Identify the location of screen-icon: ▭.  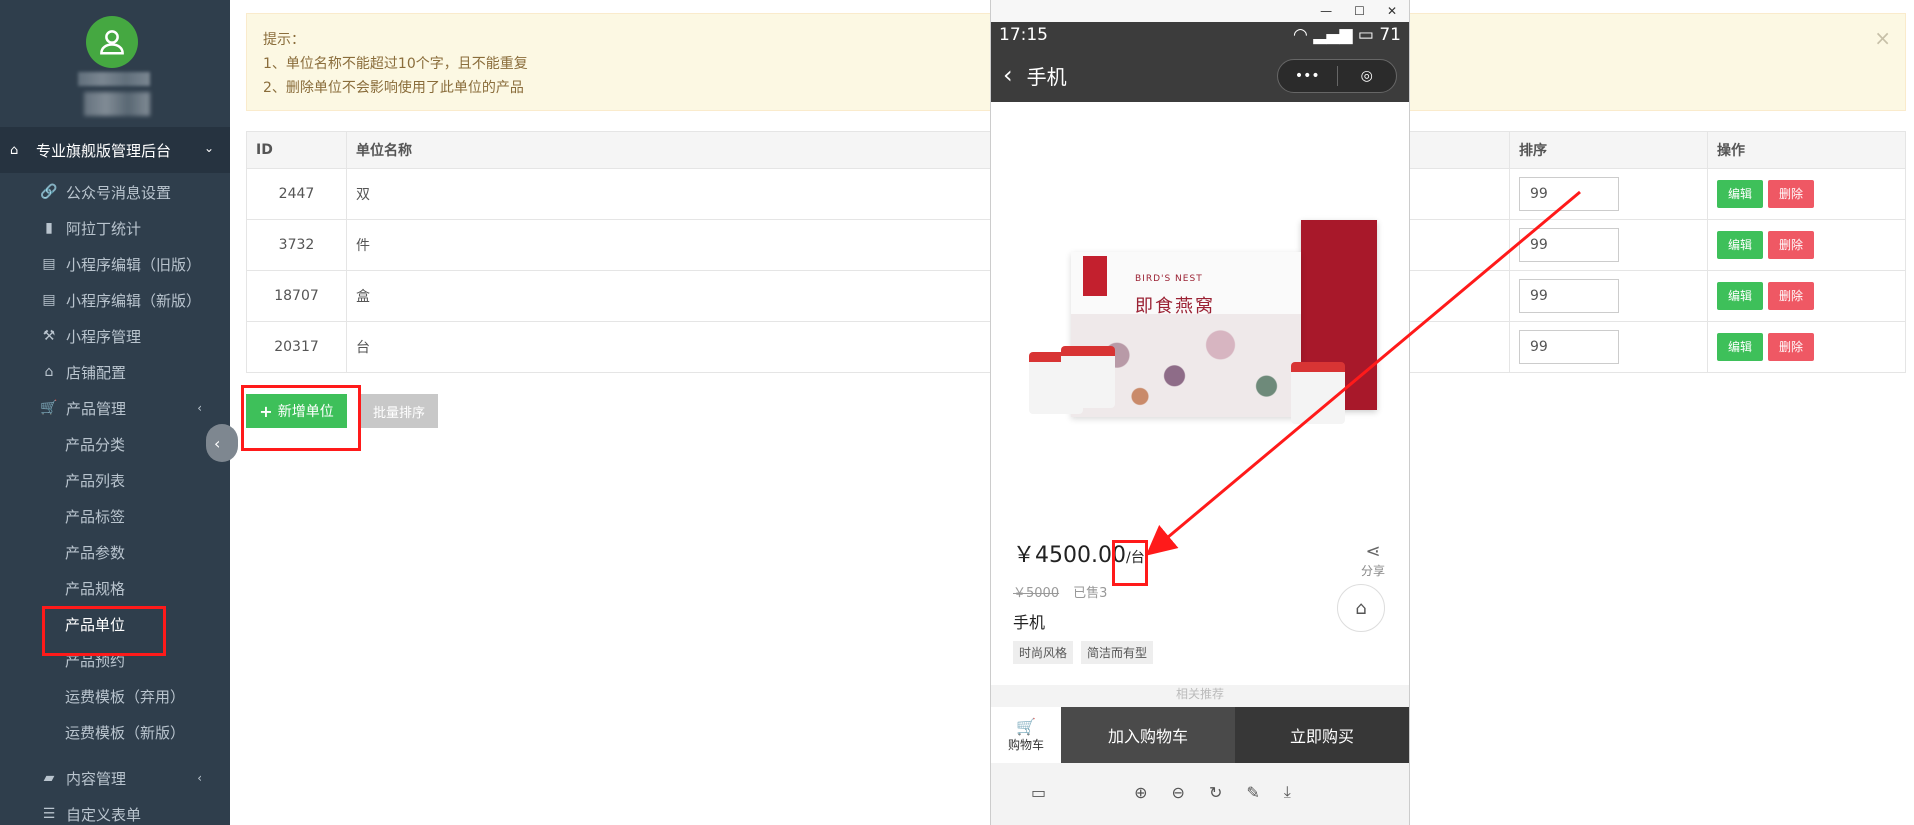
(1038, 792).